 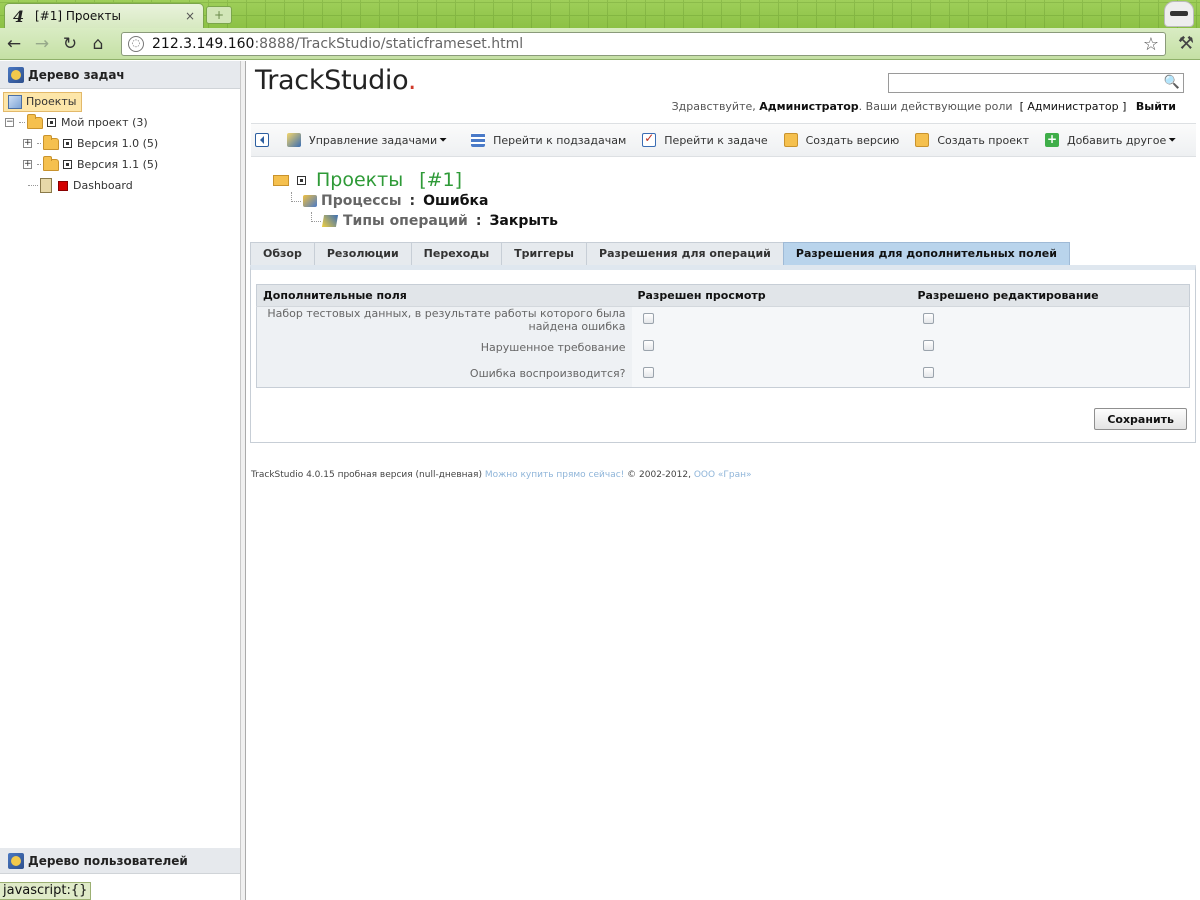 I want to click on table-row: Ошибка воспроизводится?, so click(x=723, y=374).